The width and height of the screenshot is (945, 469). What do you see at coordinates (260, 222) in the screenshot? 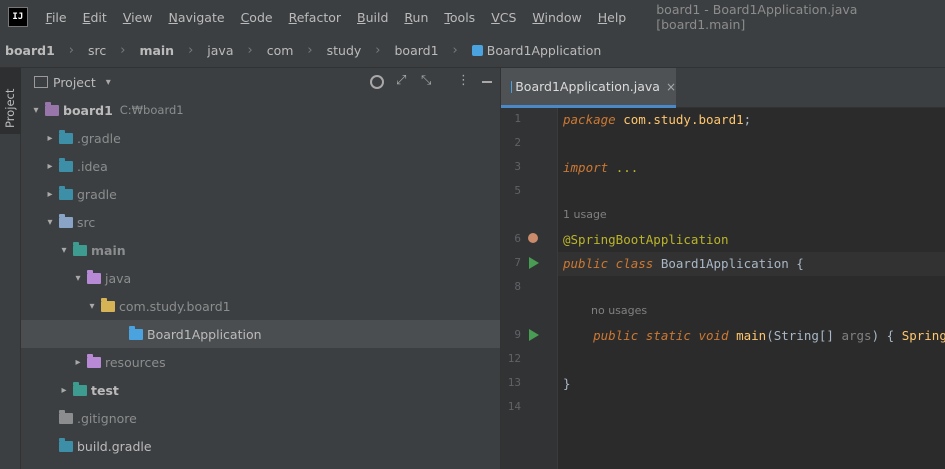
I see `tree-item: ▾ src` at bounding box center [260, 222].